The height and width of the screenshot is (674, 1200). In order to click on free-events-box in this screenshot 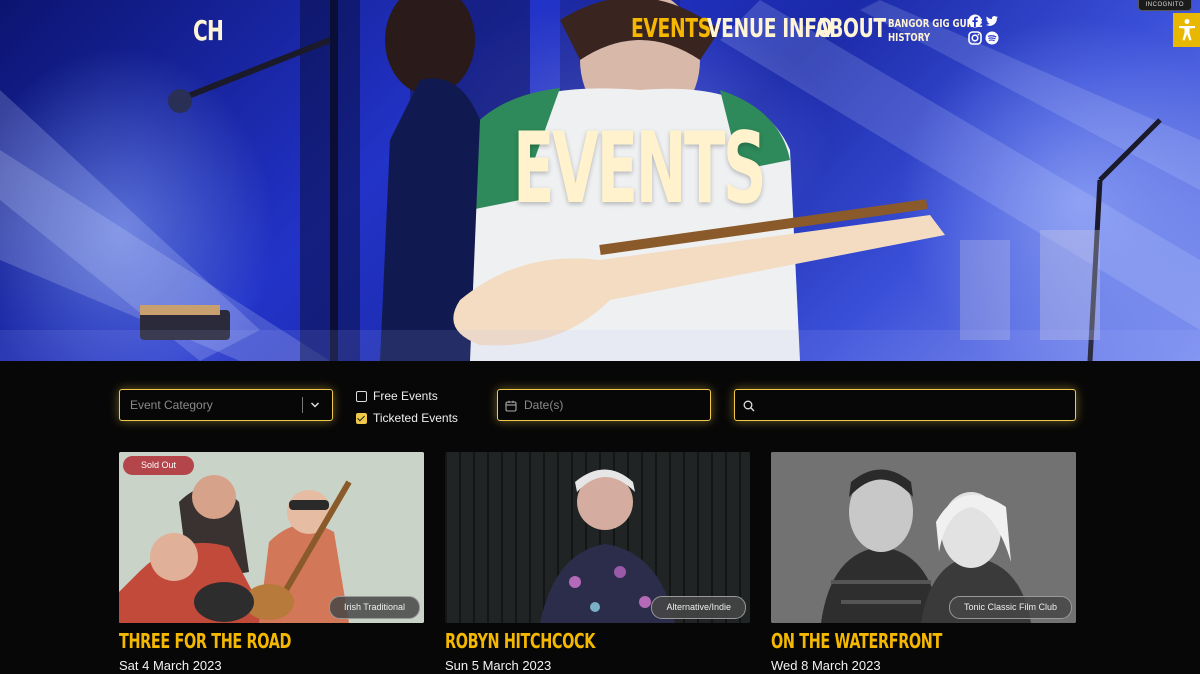, I will do `click(361, 396)`.